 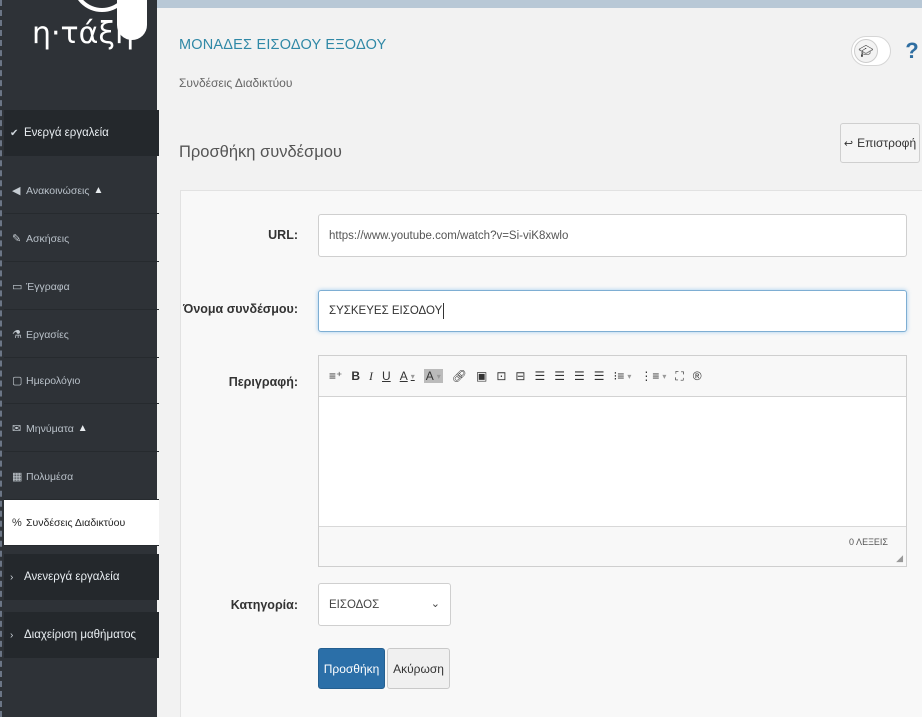 What do you see at coordinates (17, 429) in the screenshot?
I see `envelope-icon: ✉` at bounding box center [17, 429].